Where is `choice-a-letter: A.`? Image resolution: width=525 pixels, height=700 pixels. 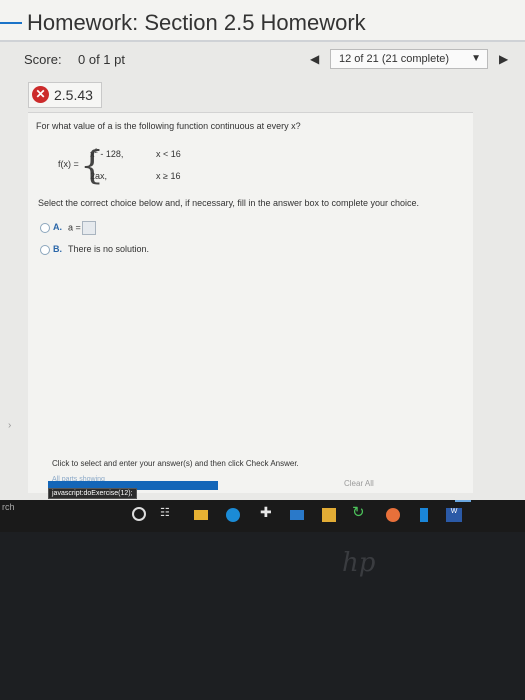
choice-a-letter: A. is located at coordinates (57, 227).